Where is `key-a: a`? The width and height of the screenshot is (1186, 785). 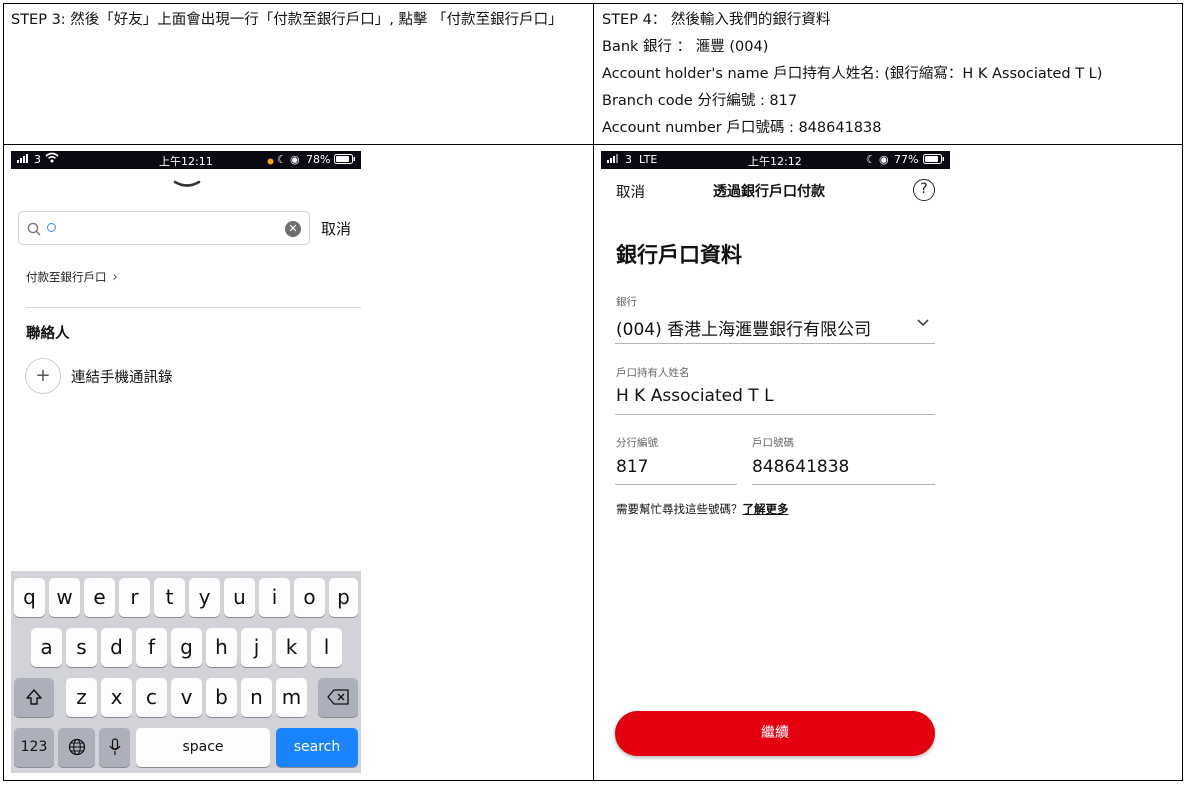
key-a: a is located at coordinates (46, 647).